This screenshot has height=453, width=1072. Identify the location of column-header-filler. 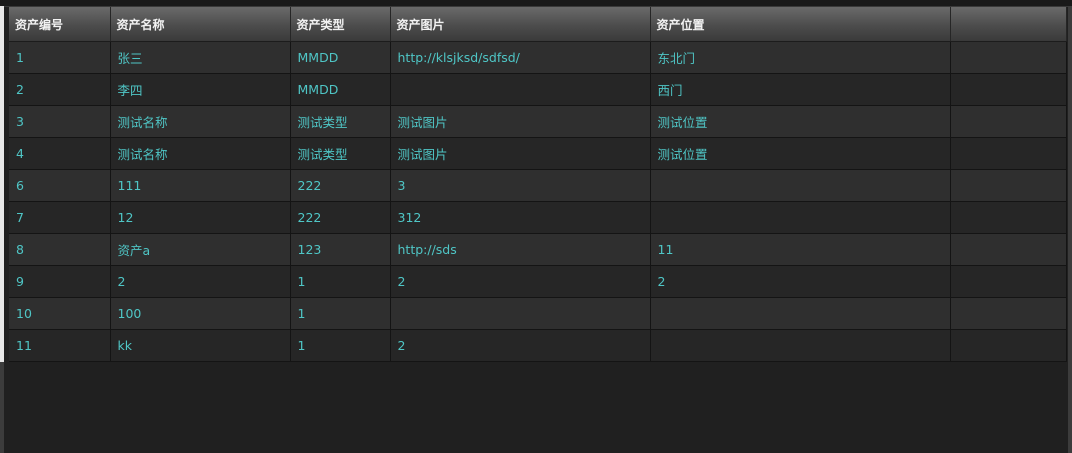
(1008, 24).